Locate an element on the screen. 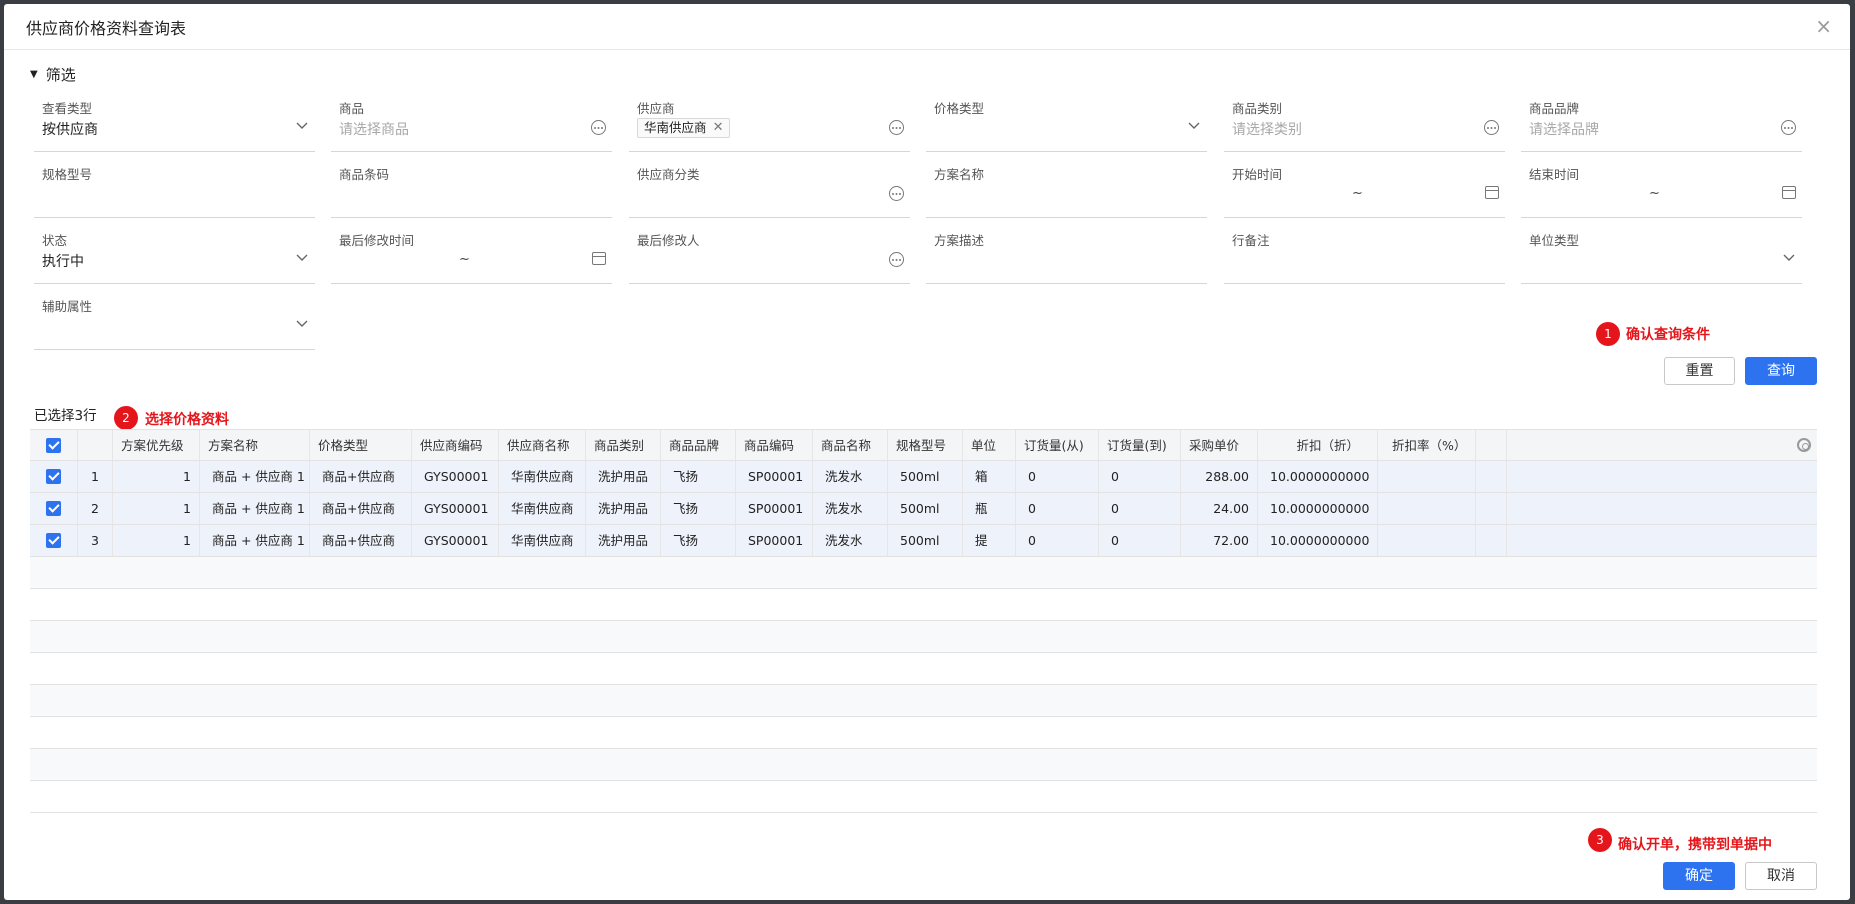 The image size is (1855, 904). product-field: 商品 请选择商品 is located at coordinates (471, 125).